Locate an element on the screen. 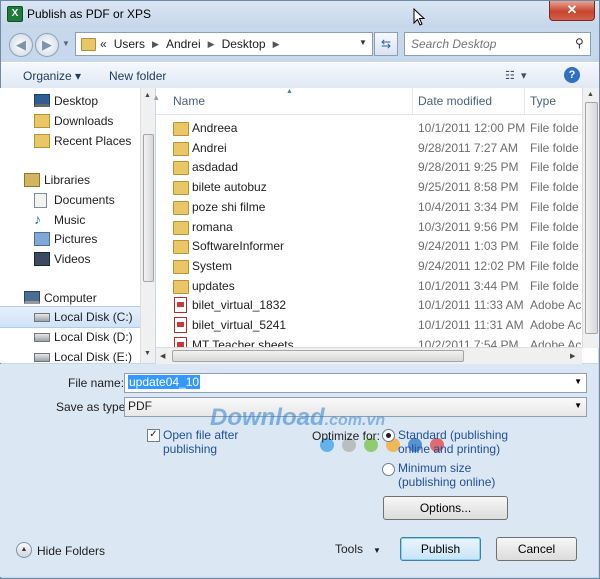  documents-icon is located at coordinates (40, 200).